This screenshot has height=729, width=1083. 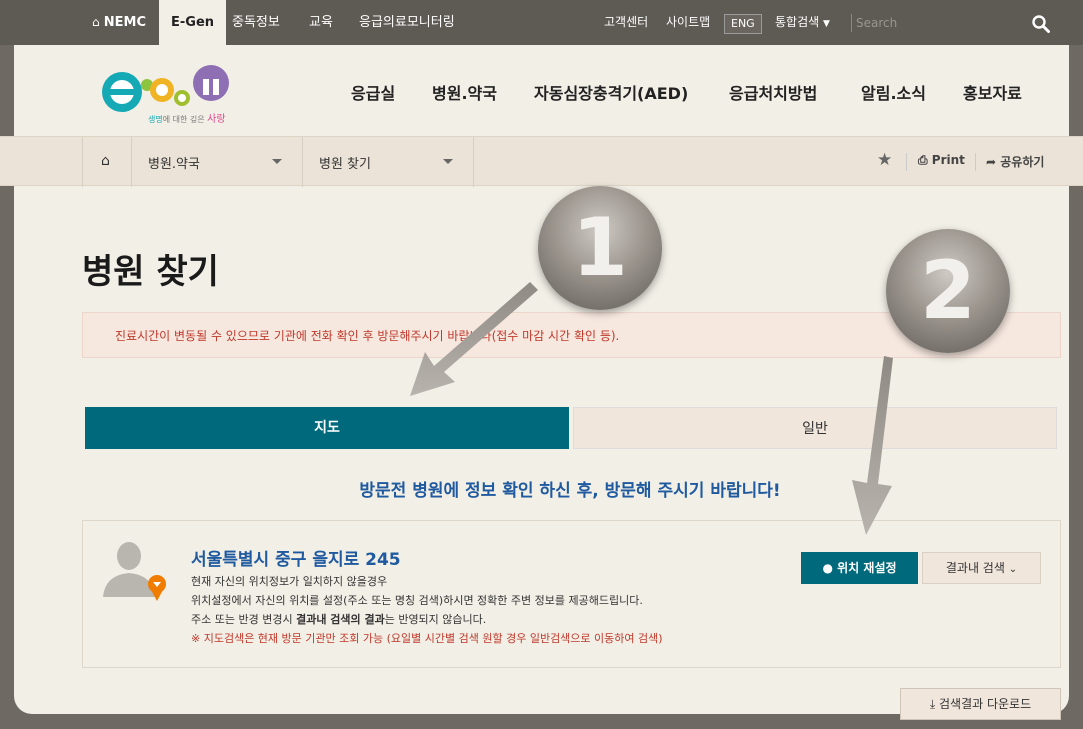 I want to click on print-button: ⎙ Print, so click(x=941, y=160).